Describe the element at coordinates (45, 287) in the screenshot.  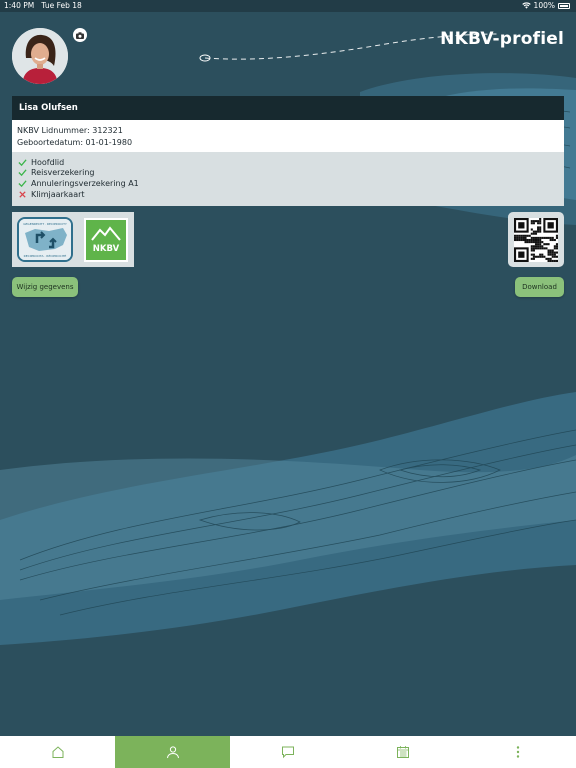
I see `edit-details-button: Wijzig gegevens` at that location.